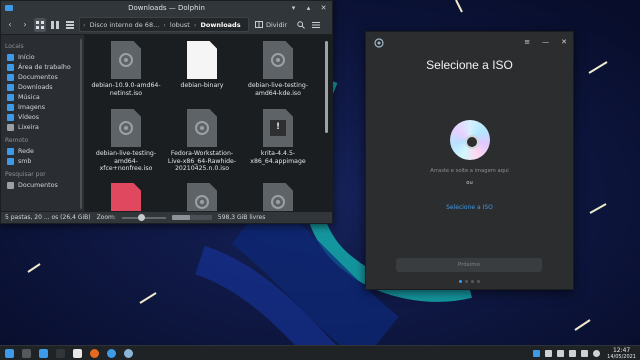 Image resolution: width=640 pixels, height=360 pixels. I want to click on app-logo-icon, so click(379, 43).